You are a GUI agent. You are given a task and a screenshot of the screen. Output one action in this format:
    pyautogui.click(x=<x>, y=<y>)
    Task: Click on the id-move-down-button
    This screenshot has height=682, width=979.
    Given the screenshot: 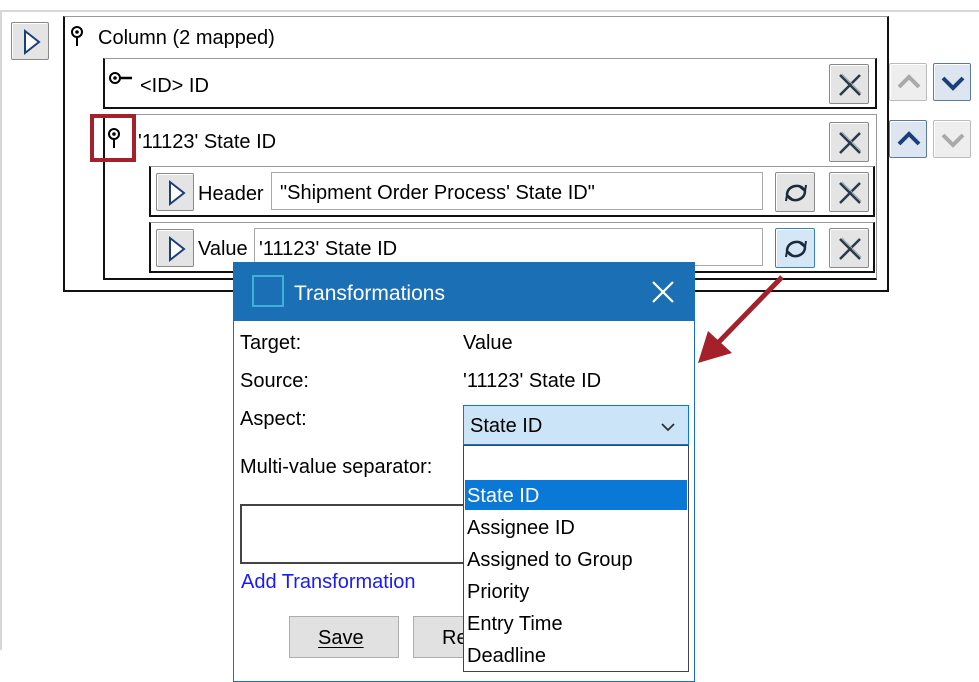 What is the action you would take?
    pyautogui.click(x=952, y=82)
    